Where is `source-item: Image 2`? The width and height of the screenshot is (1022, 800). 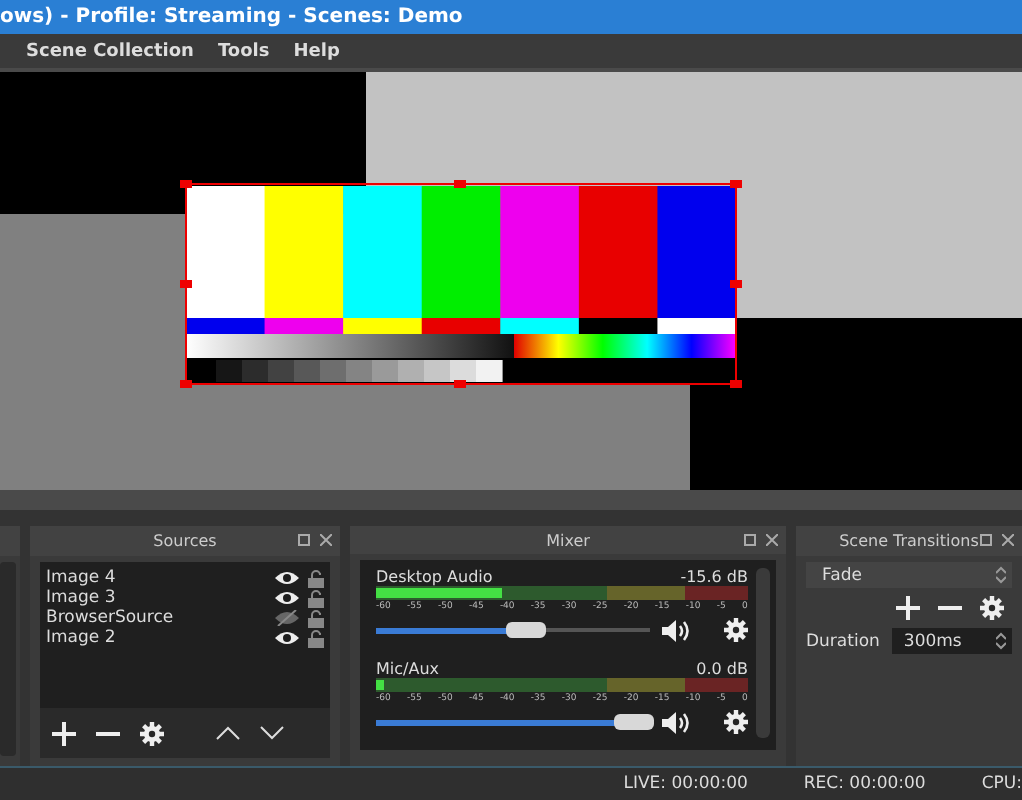
source-item: Image 2 is located at coordinates (156, 638).